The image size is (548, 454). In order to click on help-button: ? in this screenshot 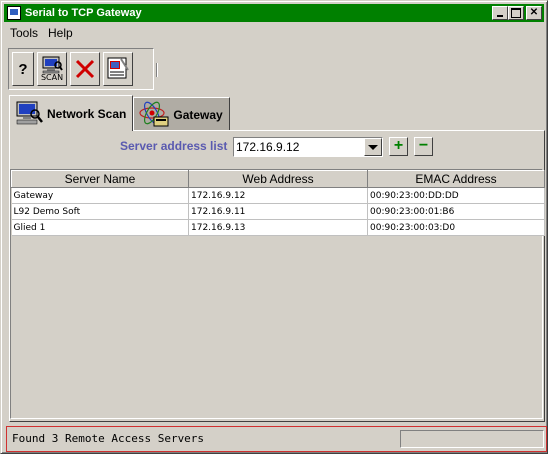, I will do `click(23, 69)`.